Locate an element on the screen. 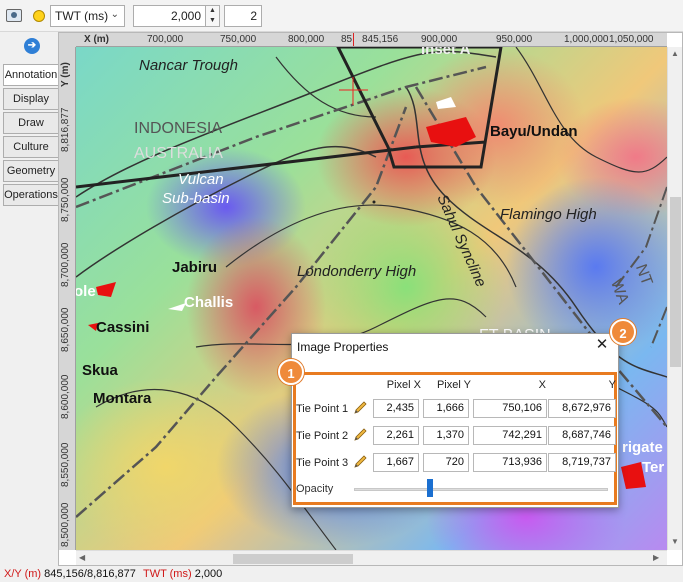 The width and height of the screenshot is (683, 582). inset-box is located at coordinates (419, 108).